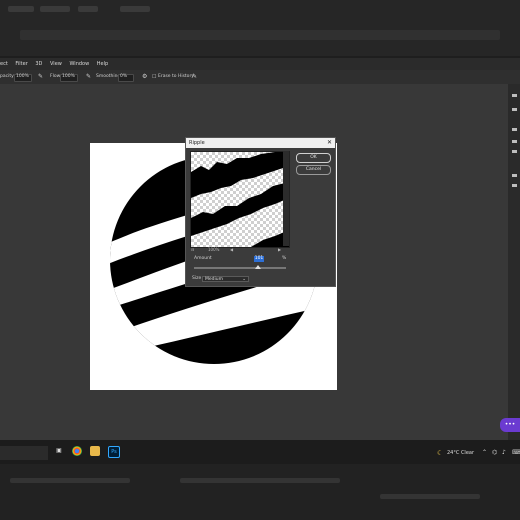  What do you see at coordinates (88, 77) in the screenshot?
I see `airbrush-icon: ✎` at bounding box center [88, 77].